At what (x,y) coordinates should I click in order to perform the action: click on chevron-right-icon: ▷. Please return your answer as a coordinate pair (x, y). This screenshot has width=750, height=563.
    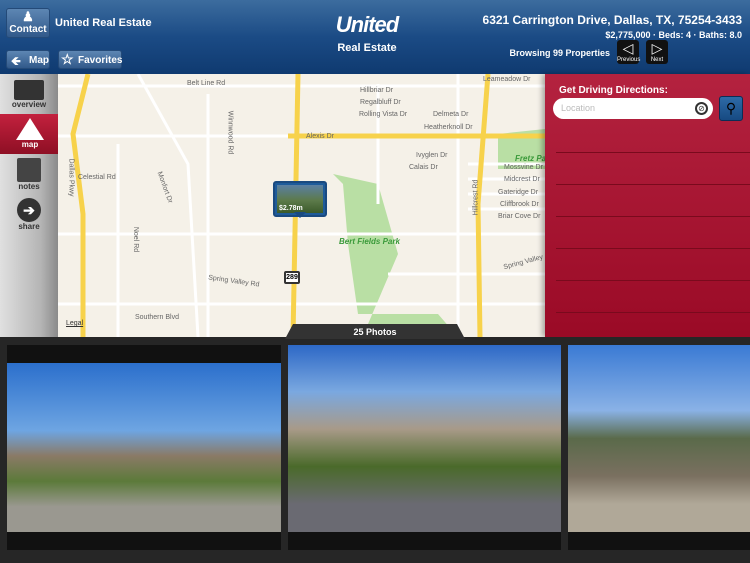
    Looking at the image, I should click on (657, 48).